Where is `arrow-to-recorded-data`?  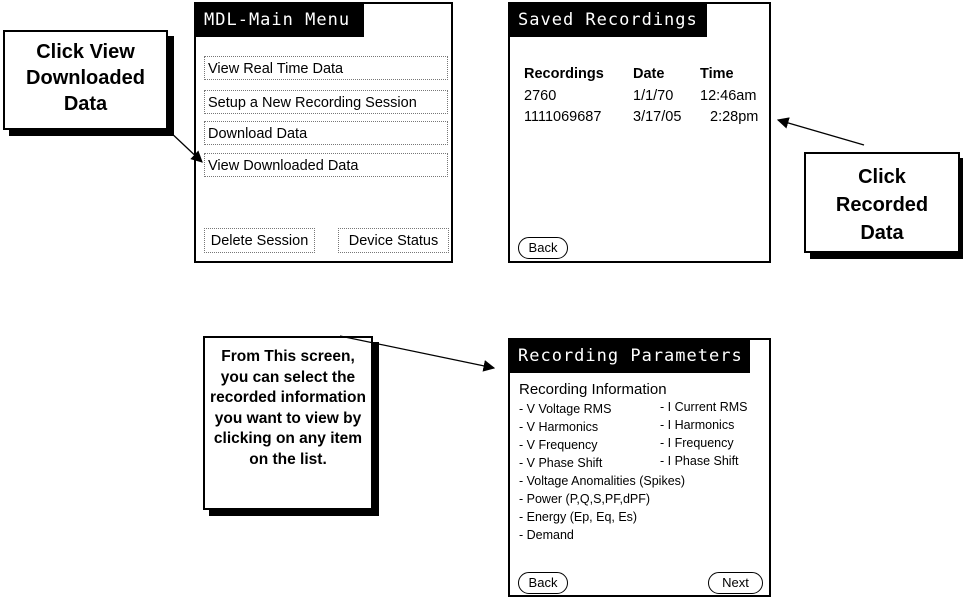
arrow-to-recorded-data is located at coordinates (820, 131).